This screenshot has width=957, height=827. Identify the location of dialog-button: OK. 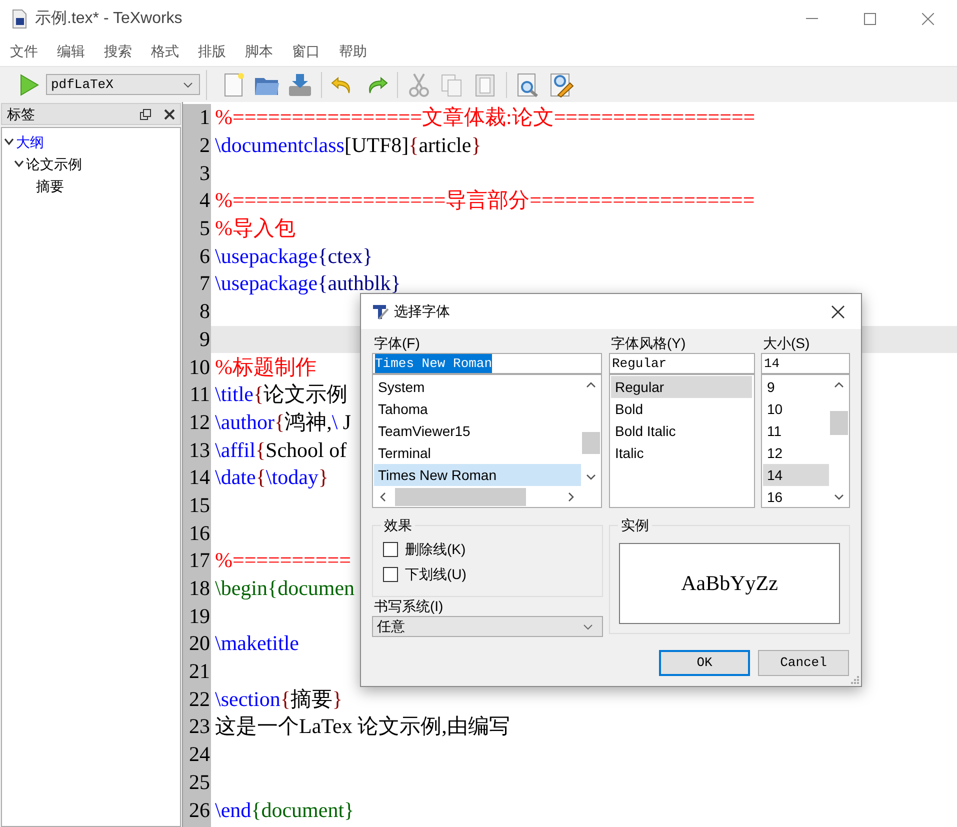
(704, 663).